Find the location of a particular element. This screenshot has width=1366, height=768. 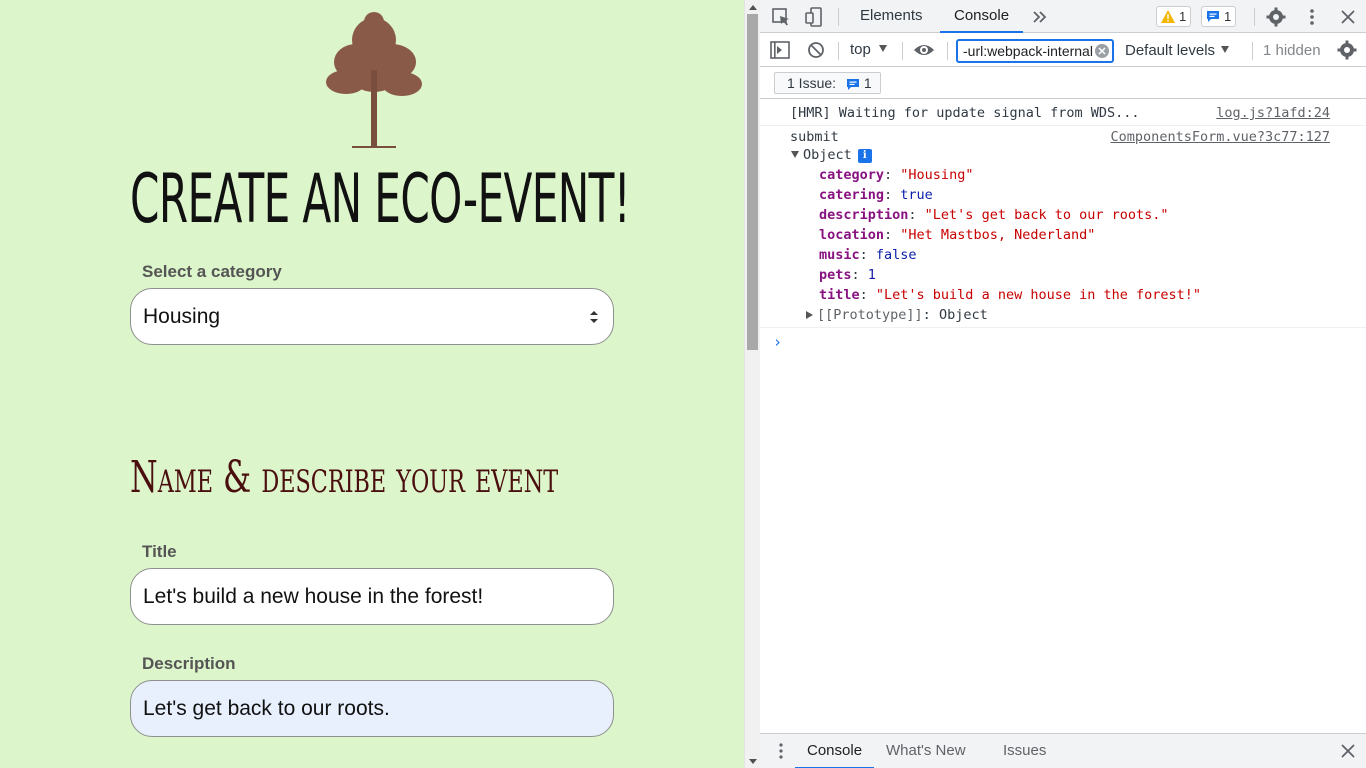

object-property: category: "Housing" is located at coordinates (896, 175).